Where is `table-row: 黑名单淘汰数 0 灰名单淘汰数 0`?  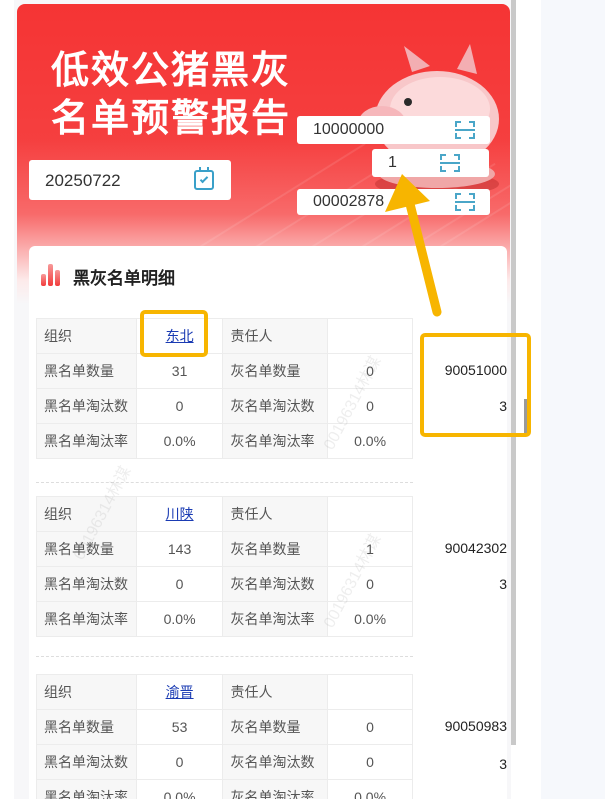
table-row: 黑名单淘汰数 0 灰名单淘汰数 0 is located at coordinates (224, 762).